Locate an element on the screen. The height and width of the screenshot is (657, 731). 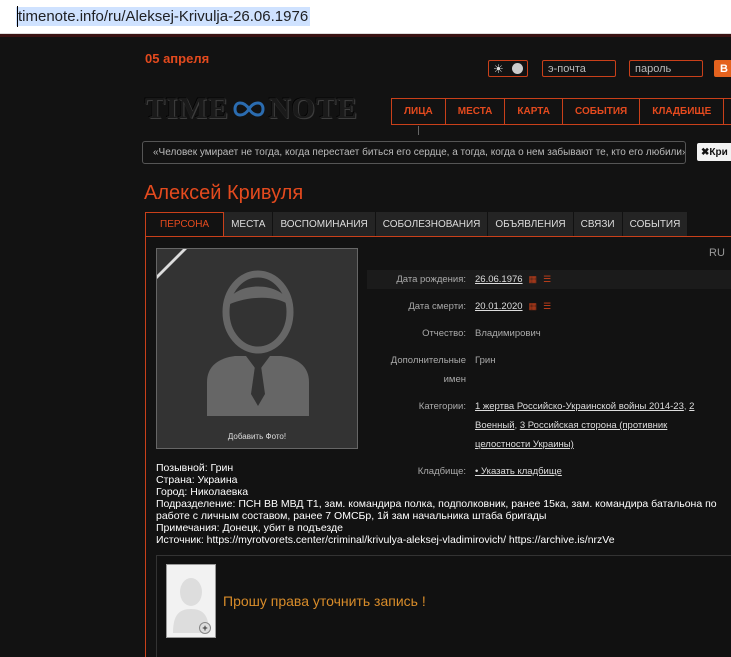
photo-placeholder: Добавить Фото! is located at coordinates (257, 348).